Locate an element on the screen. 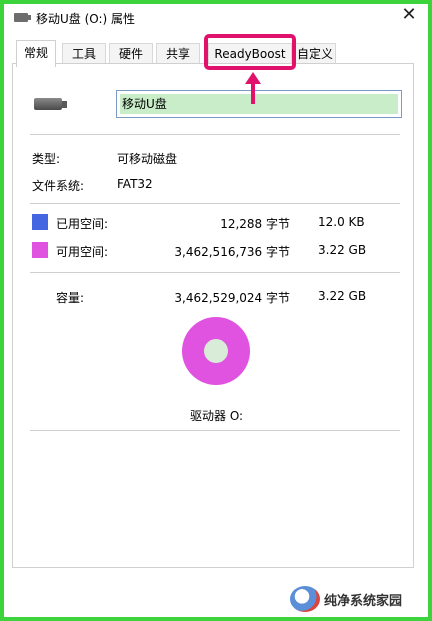  free-space-label: 可用空间: is located at coordinates (82, 252).